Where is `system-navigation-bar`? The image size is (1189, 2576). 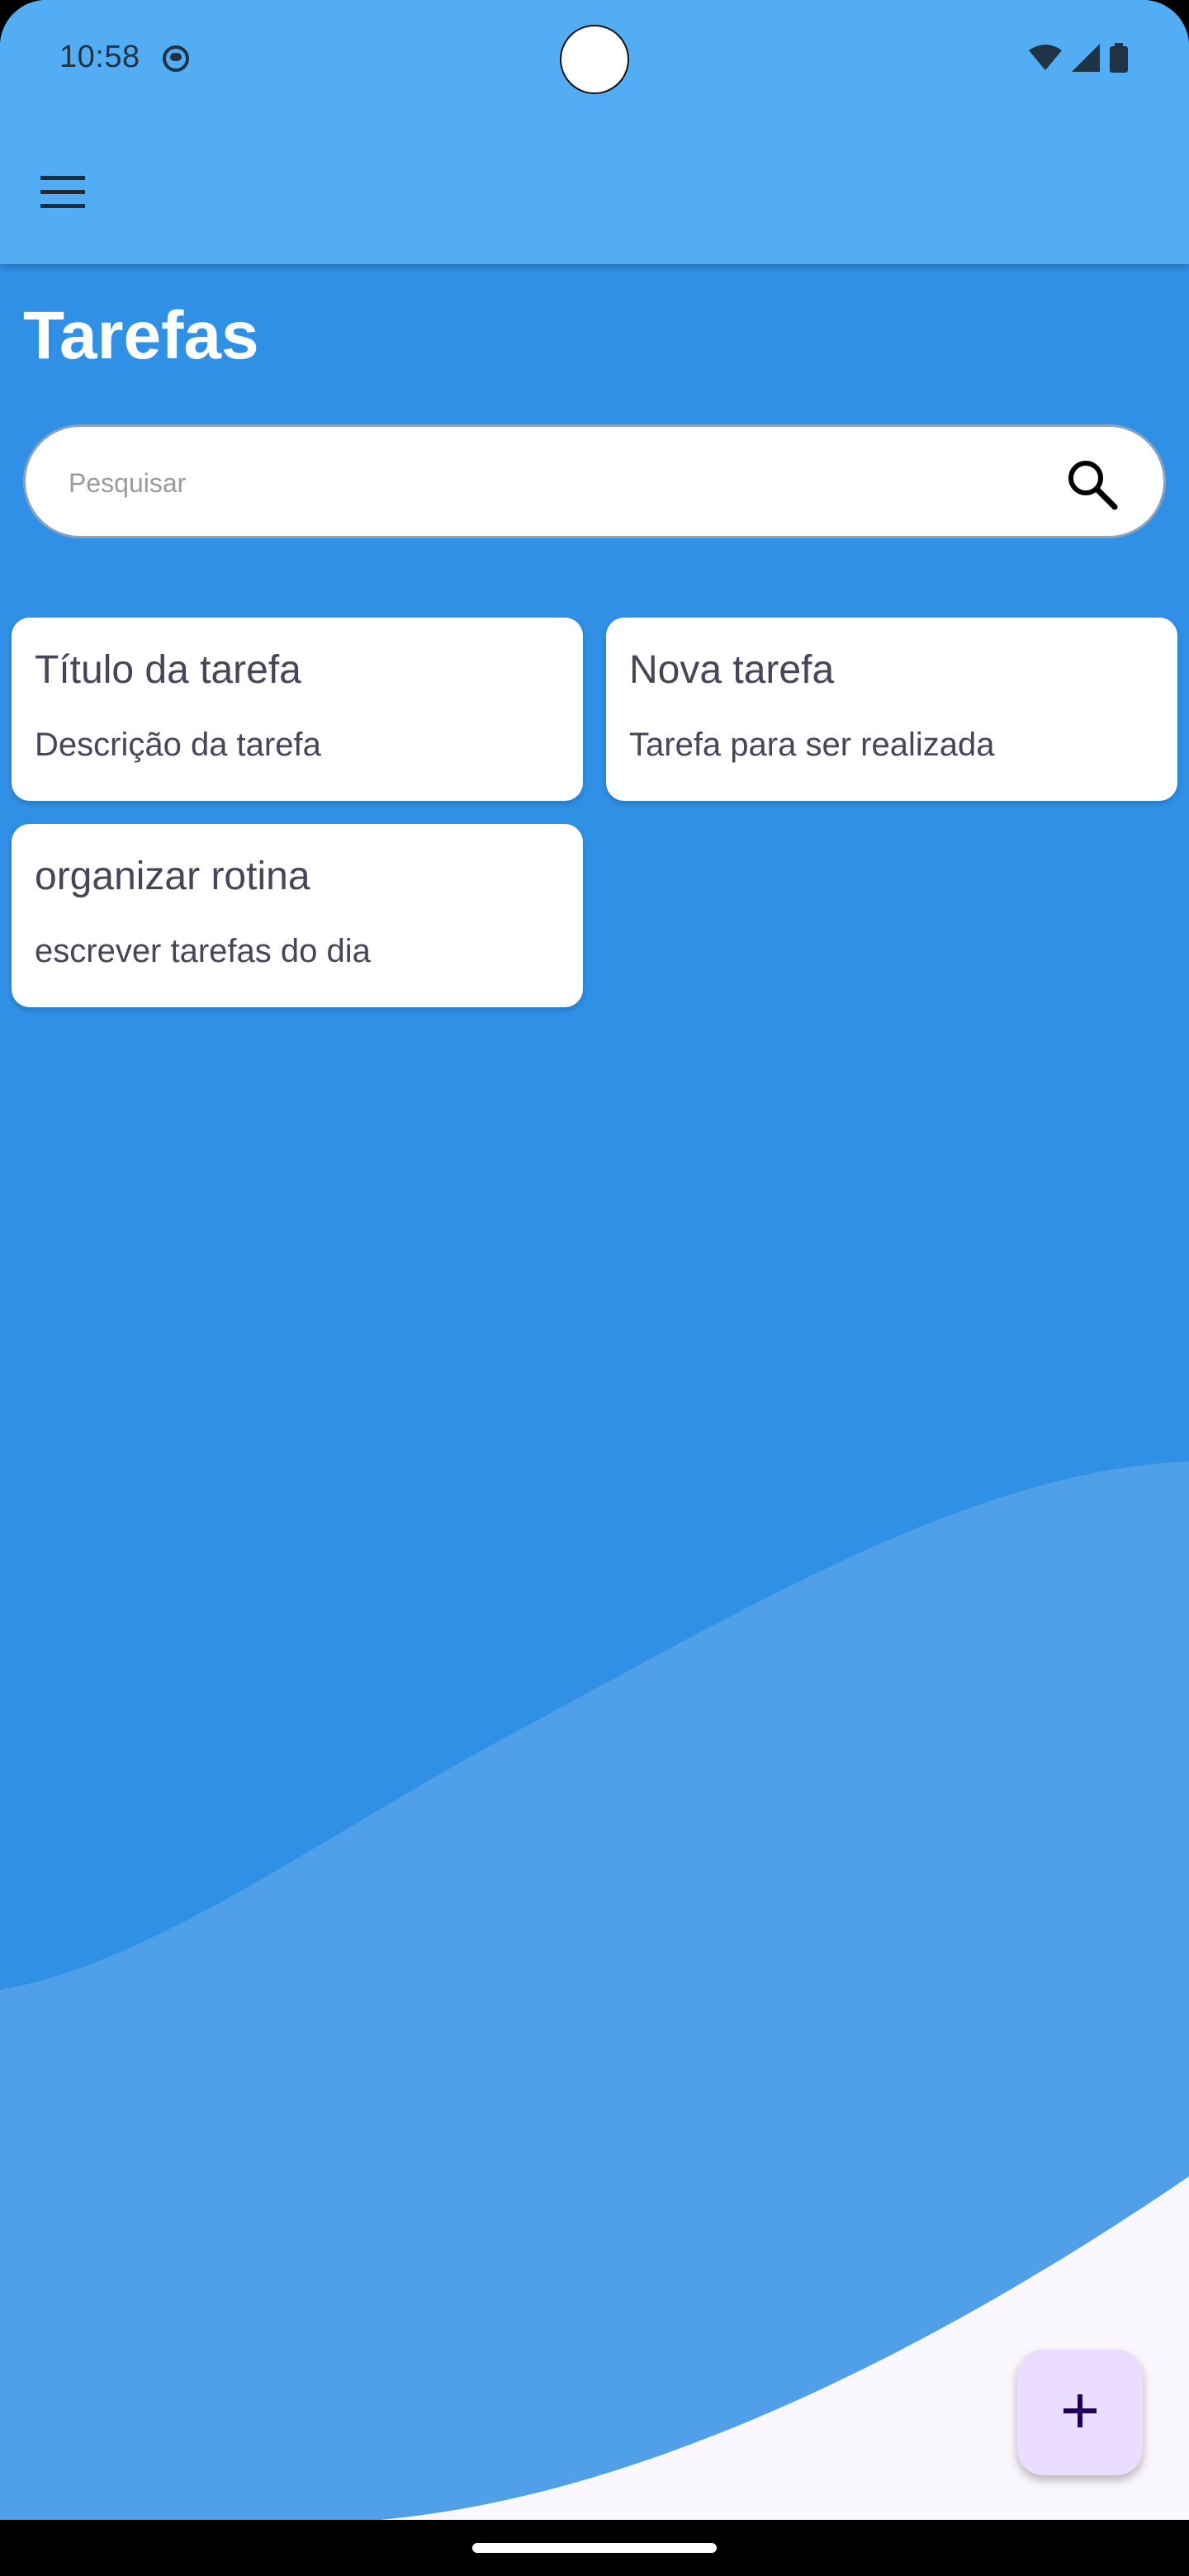 system-navigation-bar is located at coordinates (594, 2548).